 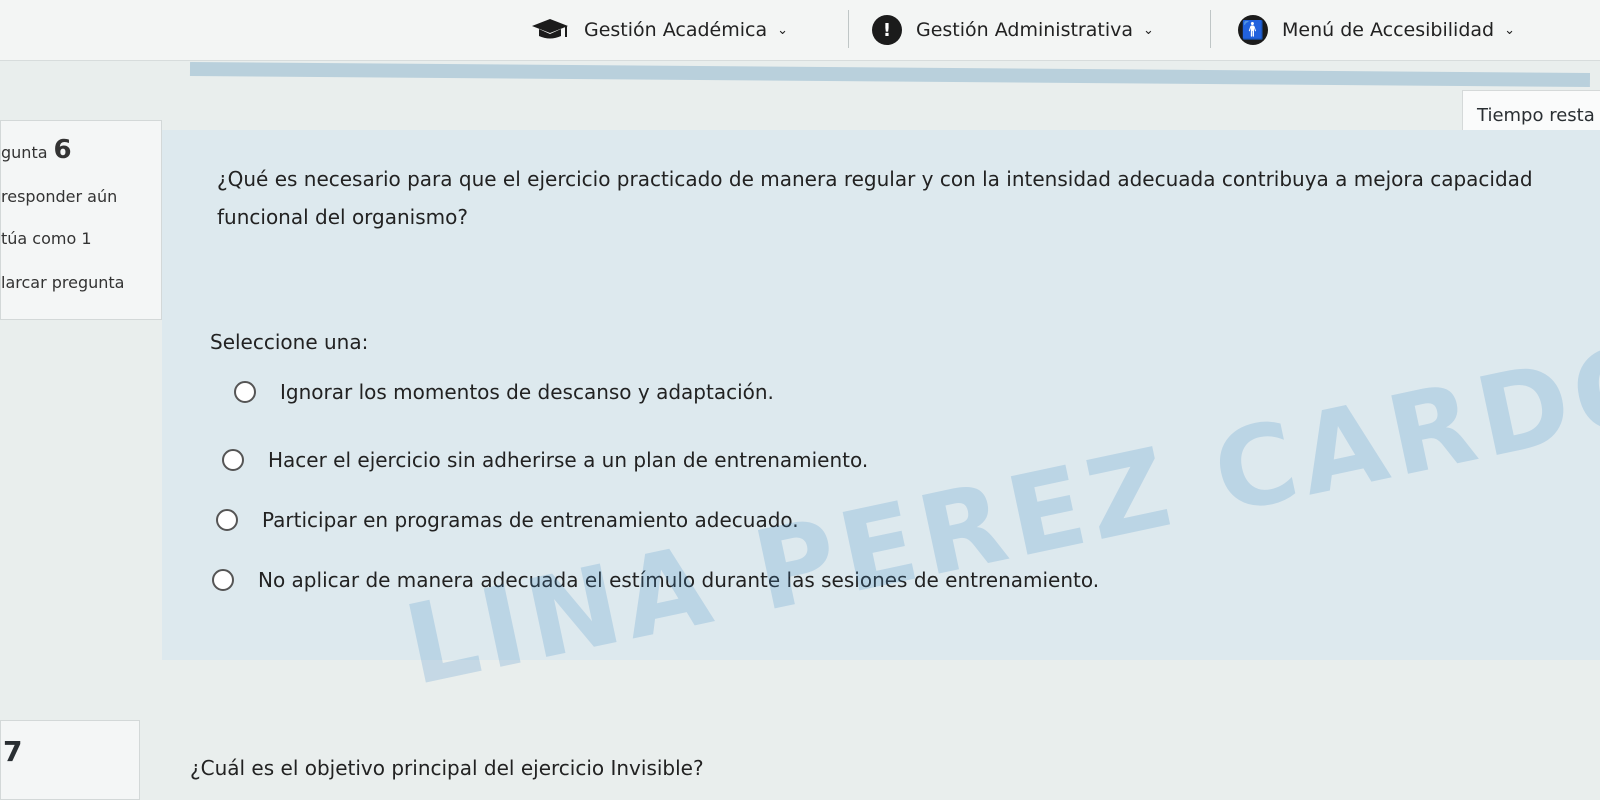 What do you see at coordinates (289, 342) in the screenshot?
I see `select-one-label: Seleccione una:` at bounding box center [289, 342].